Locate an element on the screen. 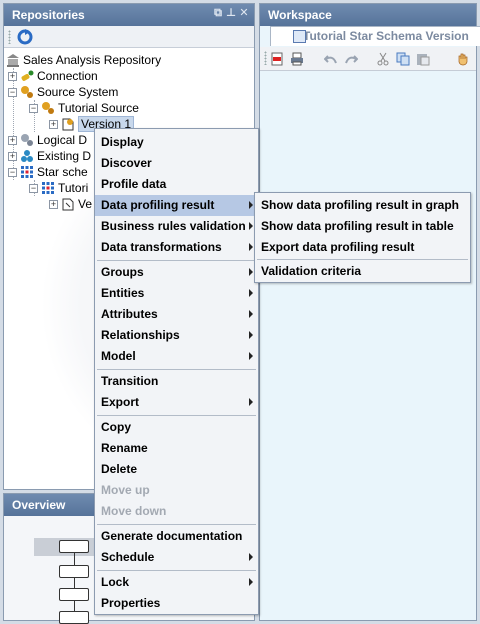 This screenshot has width=480, height=624. cut-icon is located at coordinates (383, 59).